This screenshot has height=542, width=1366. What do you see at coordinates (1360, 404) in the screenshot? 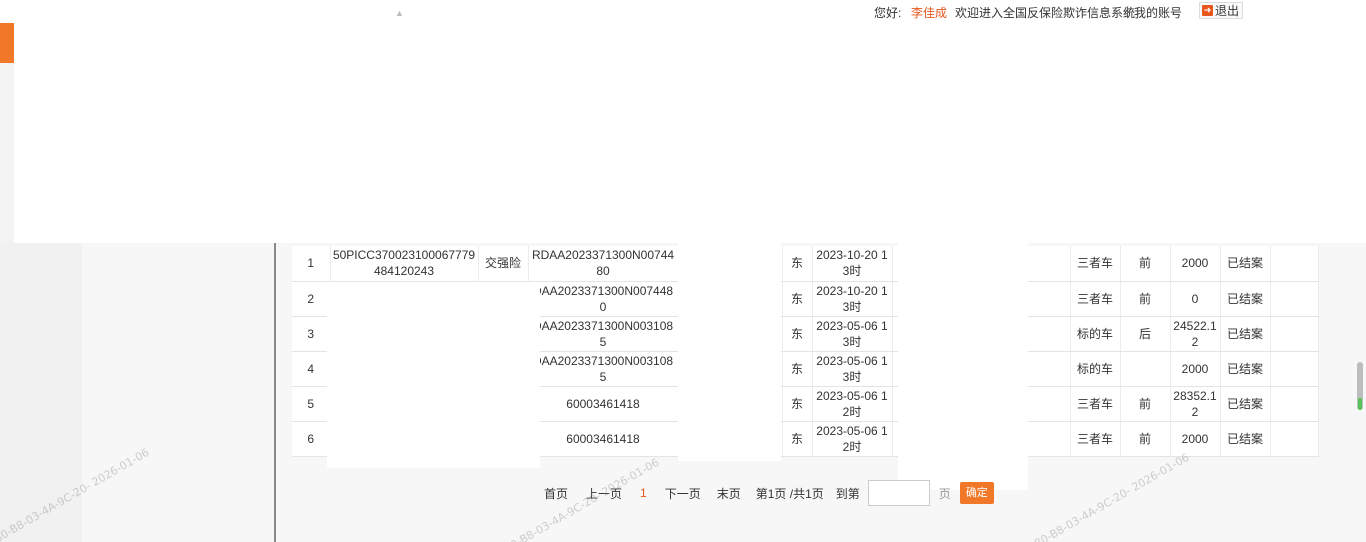
I see `scrollbar-marker` at bounding box center [1360, 404].